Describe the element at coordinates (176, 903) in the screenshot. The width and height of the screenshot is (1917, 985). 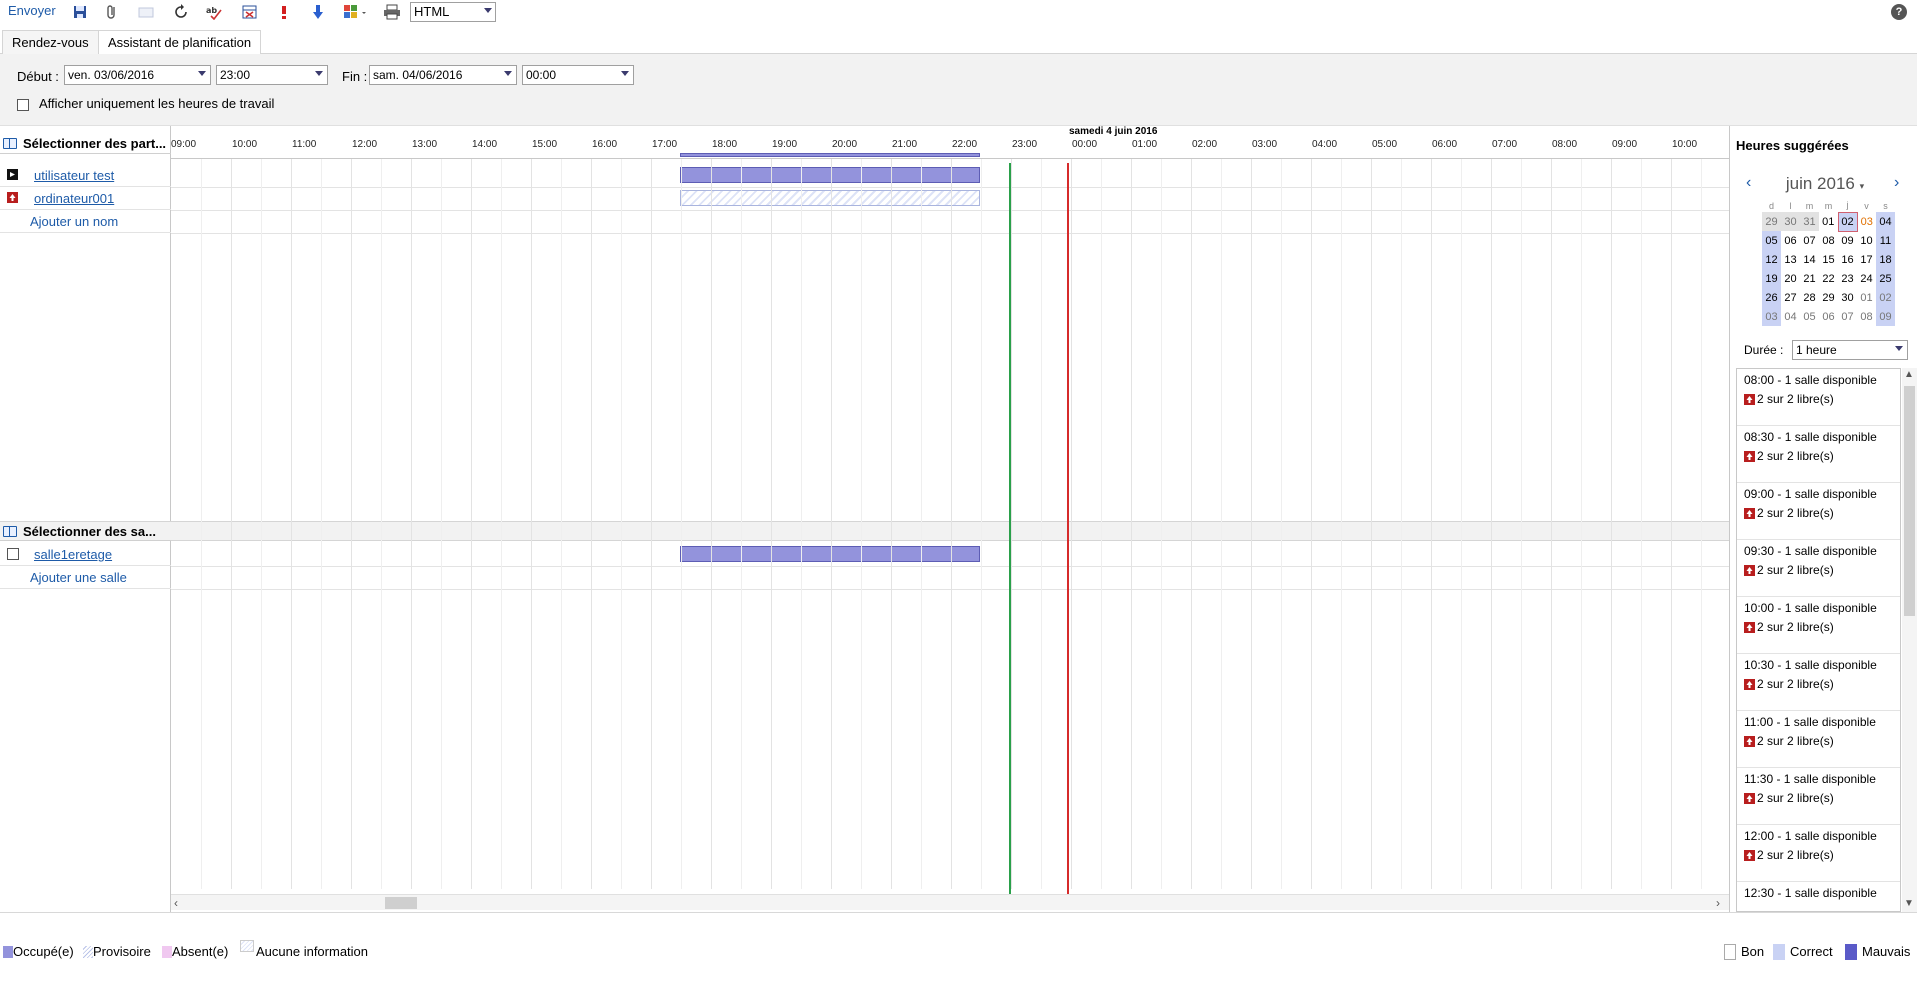
I see `scroll-left-icon: ‹` at that location.